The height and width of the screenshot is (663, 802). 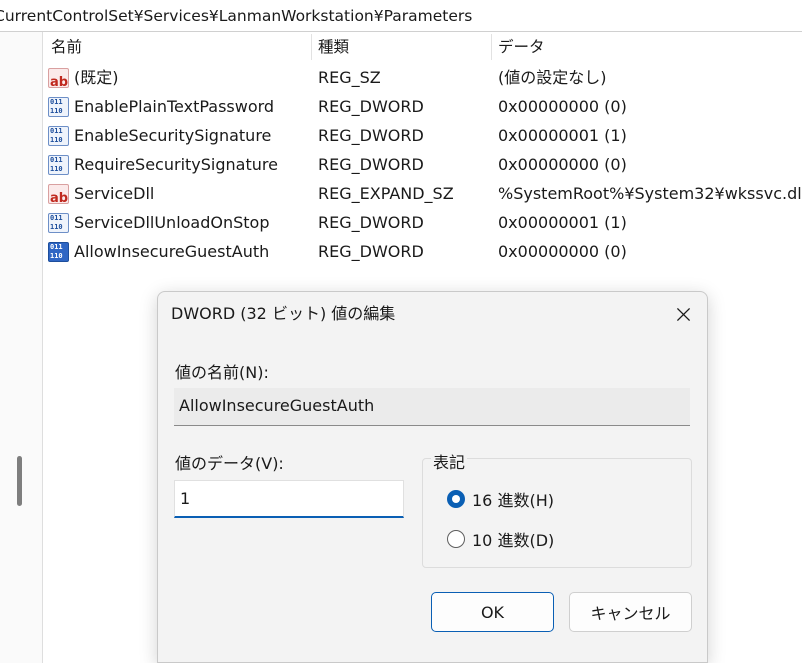 I want to click on column-data: データ, so click(x=521, y=47).